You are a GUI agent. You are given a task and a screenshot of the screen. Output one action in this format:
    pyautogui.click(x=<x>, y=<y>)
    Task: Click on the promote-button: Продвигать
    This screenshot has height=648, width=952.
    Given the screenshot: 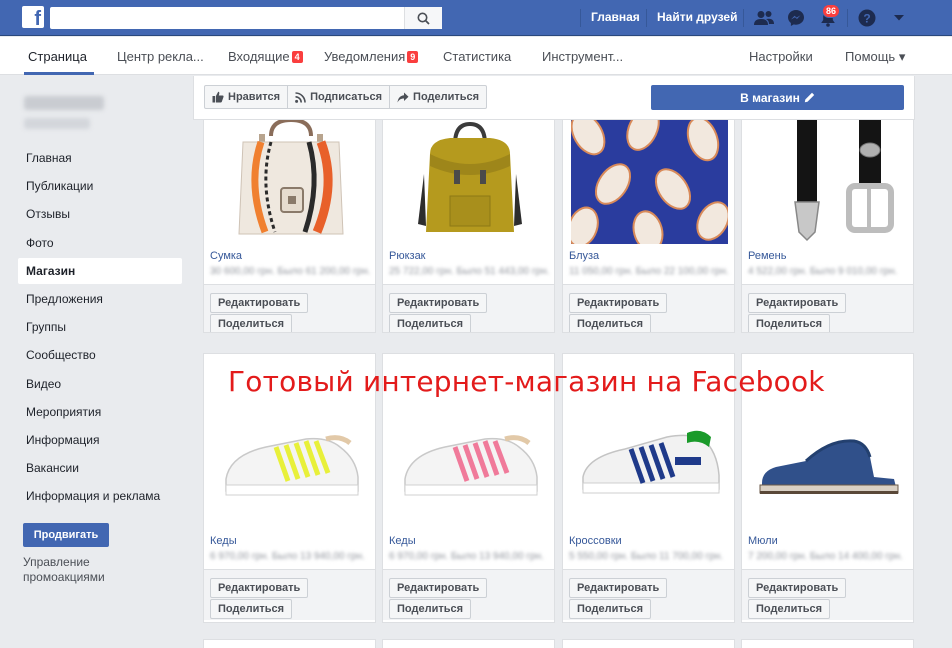 What is the action you would take?
    pyautogui.click(x=66, y=535)
    